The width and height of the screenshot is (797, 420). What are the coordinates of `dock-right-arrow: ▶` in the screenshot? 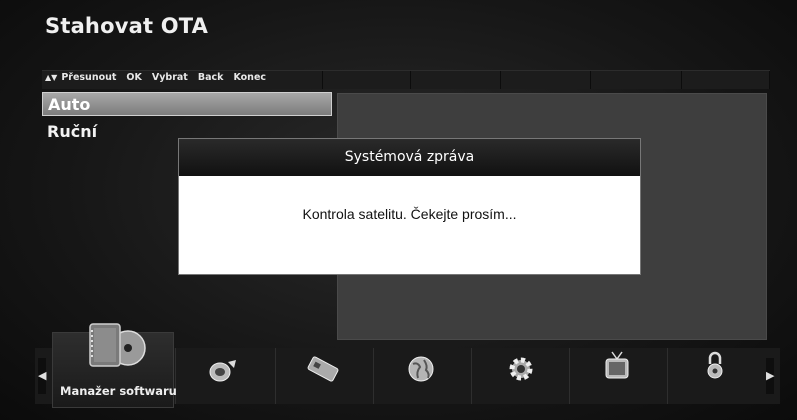 It's located at (770, 376).